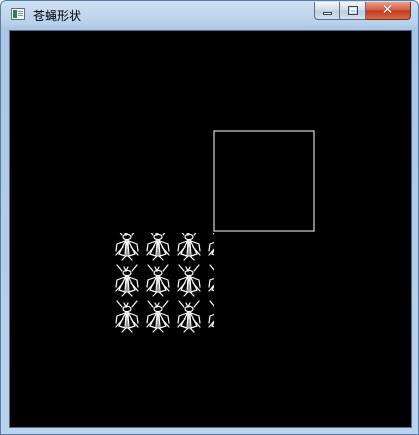 This screenshot has height=435, width=419. Describe the element at coordinates (264, 181) in the screenshot. I see `outline-square` at that location.